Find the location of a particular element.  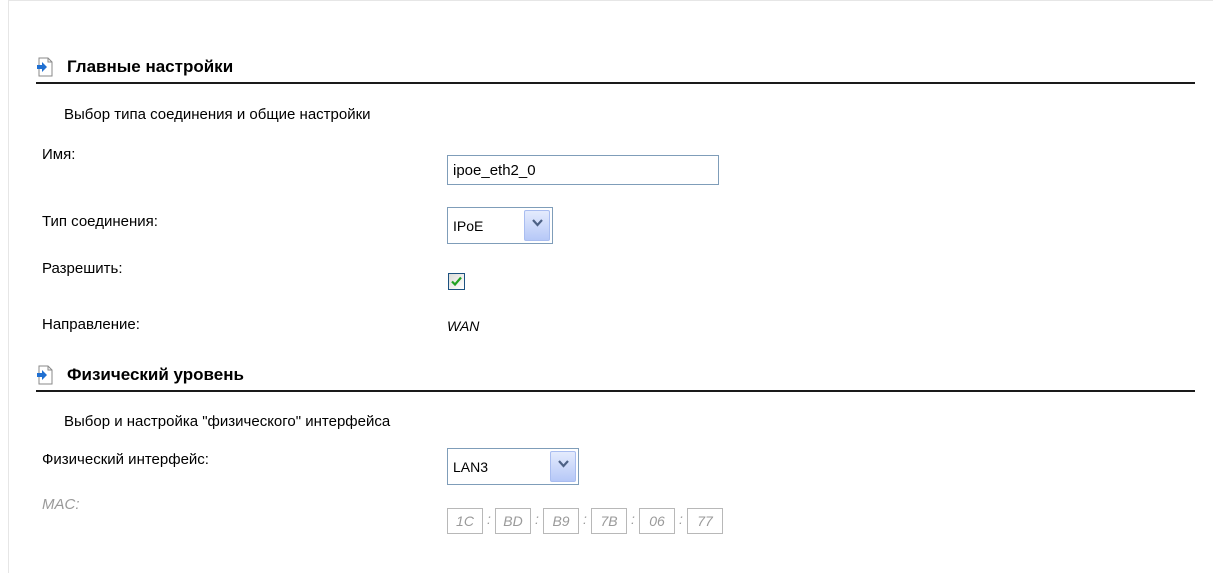

section-subtitle: Выбор типа соединения и общие настройки is located at coordinates (217, 114).